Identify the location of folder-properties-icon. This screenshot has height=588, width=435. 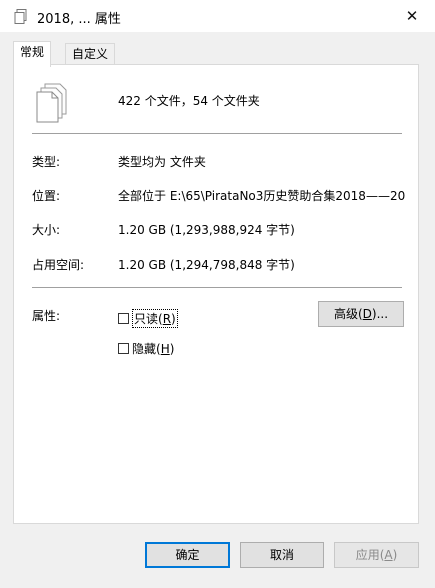
(20, 16).